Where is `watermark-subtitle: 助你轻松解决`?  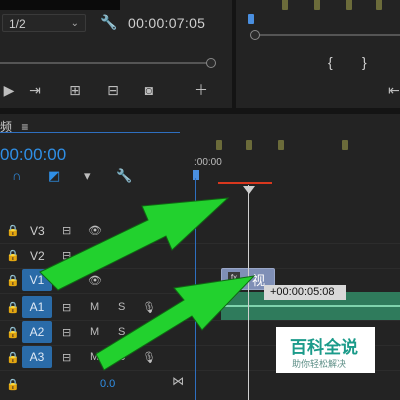 watermark-subtitle: 助你轻松解决 is located at coordinates (319, 364).